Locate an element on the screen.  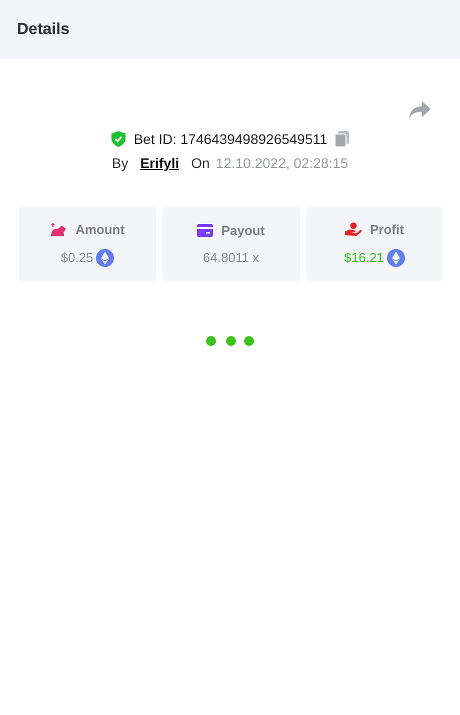
by-label: By is located at coordinates (120, 163).